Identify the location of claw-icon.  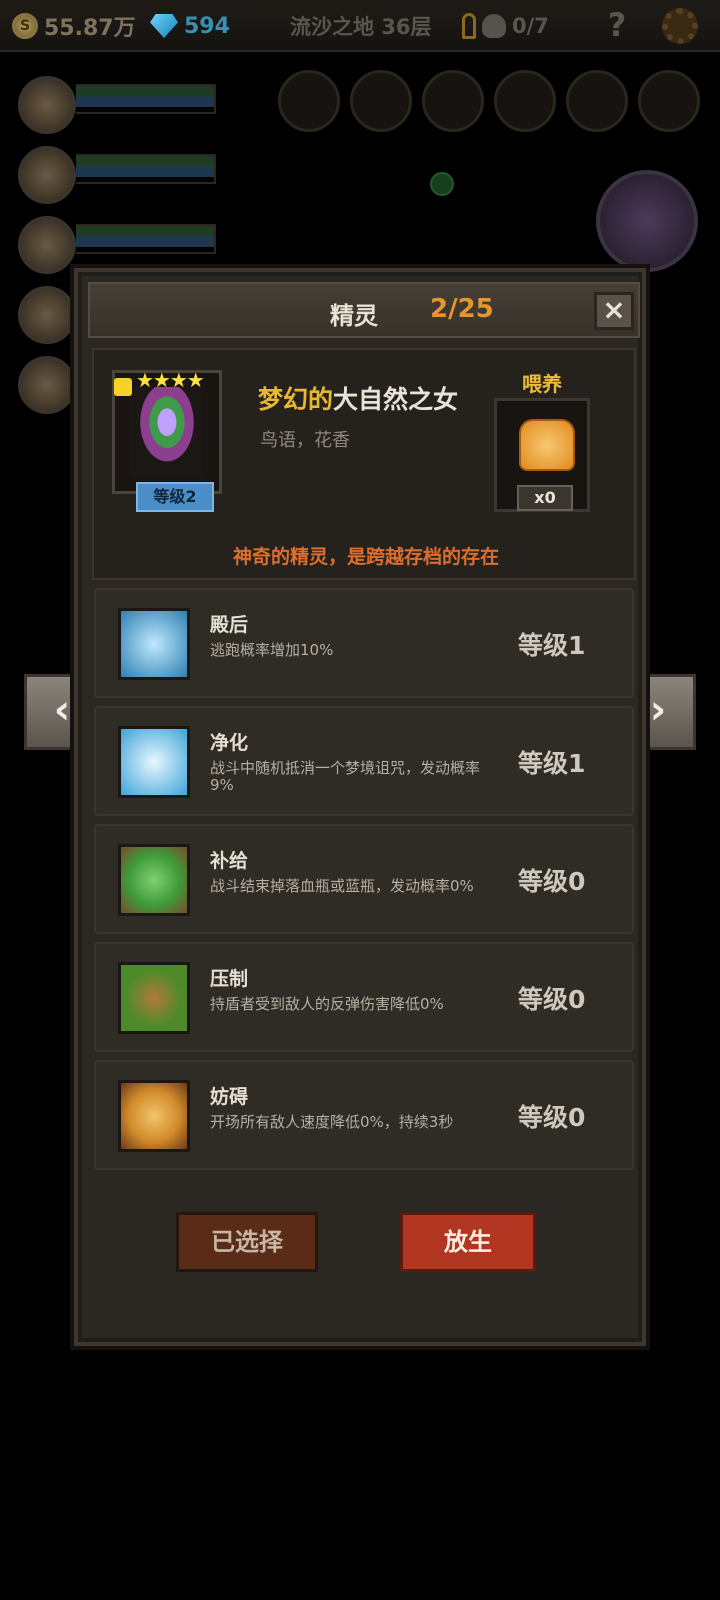
(154, 998).